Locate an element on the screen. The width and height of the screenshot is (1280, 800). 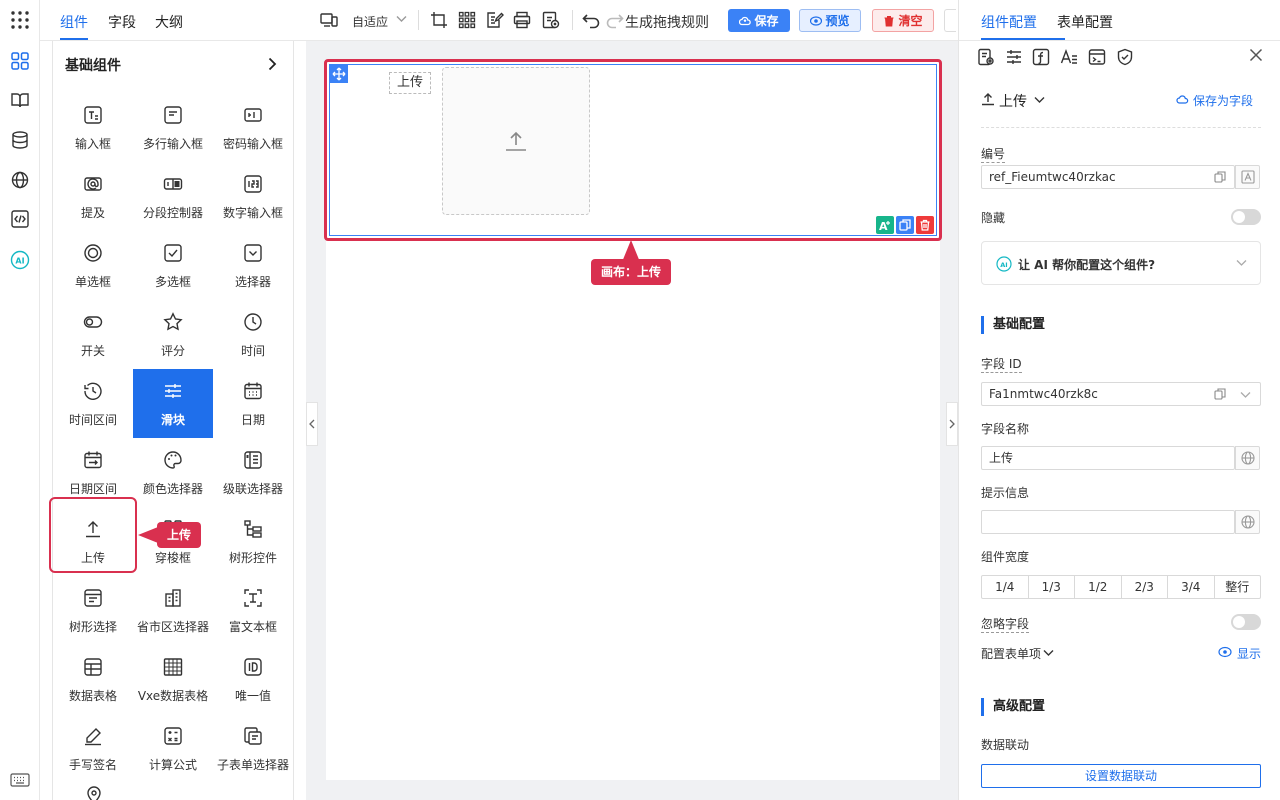
clear-button: 清空 is located at coordinates (903, 20).